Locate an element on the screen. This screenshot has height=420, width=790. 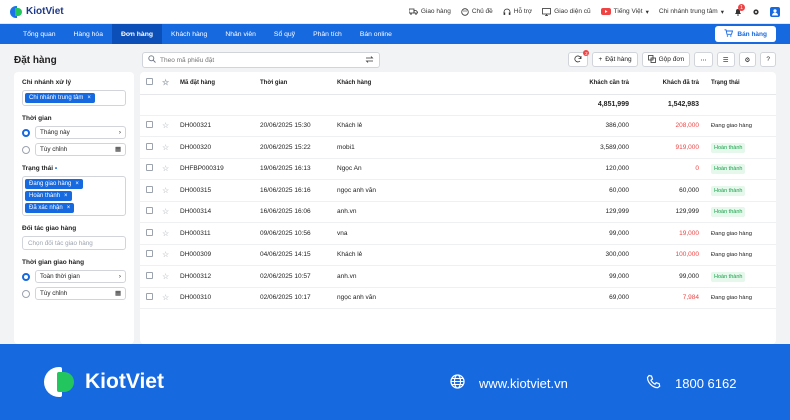
order-code: DH000311 is located at coordinates (220, 233).